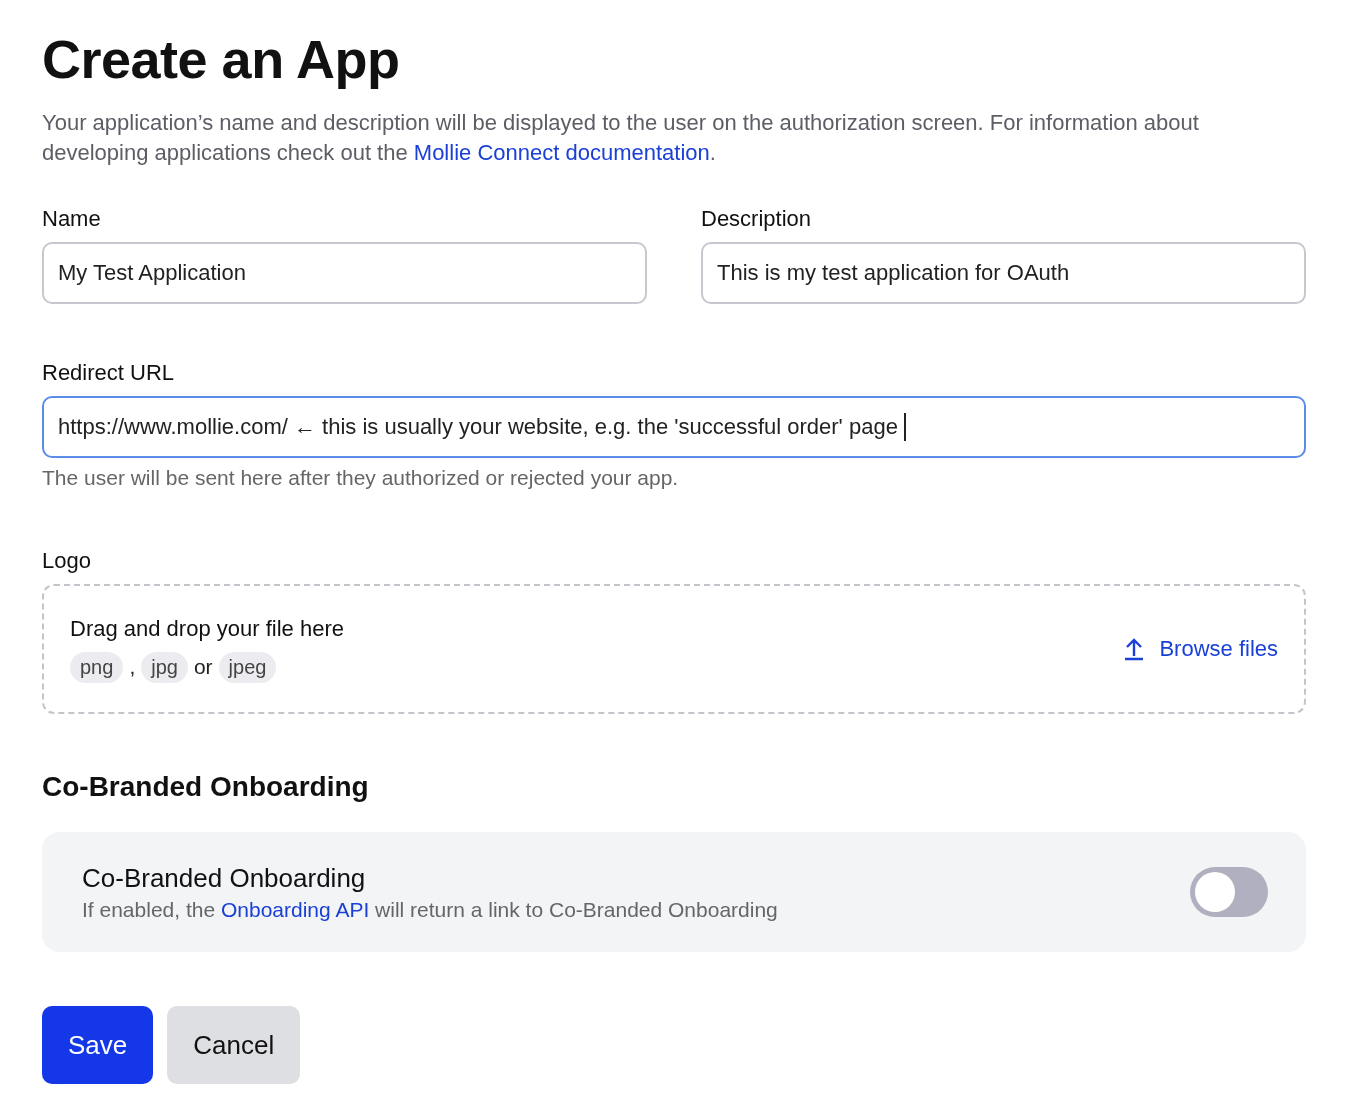  I want to click on format-tag: jpg, so click(164, 667).